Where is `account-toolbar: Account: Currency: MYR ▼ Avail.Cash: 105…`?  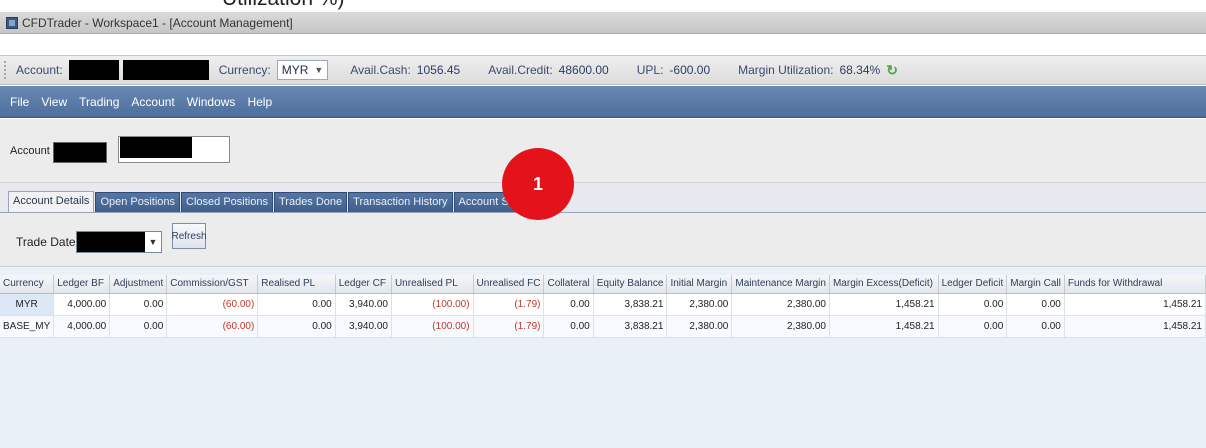
account-toolbar: Account: Currency: MYR ▼ Avail.Cash: 105… is located at coordinates (603, 70).